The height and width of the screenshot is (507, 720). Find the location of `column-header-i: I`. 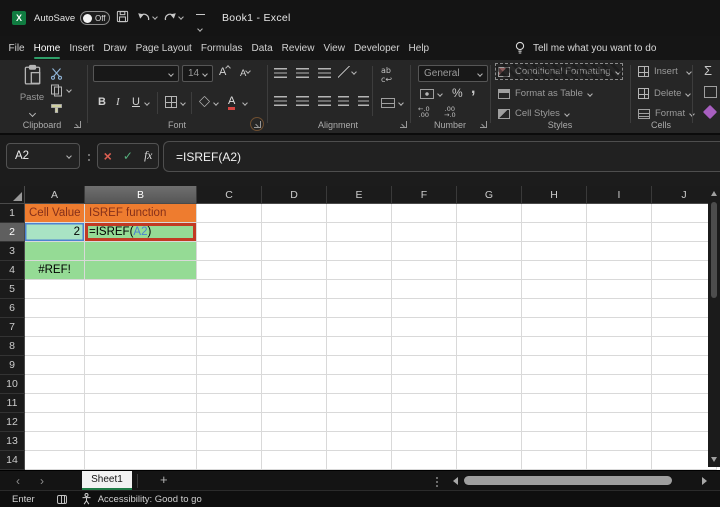

column-header-i: I is located at coordinates (619, 195).